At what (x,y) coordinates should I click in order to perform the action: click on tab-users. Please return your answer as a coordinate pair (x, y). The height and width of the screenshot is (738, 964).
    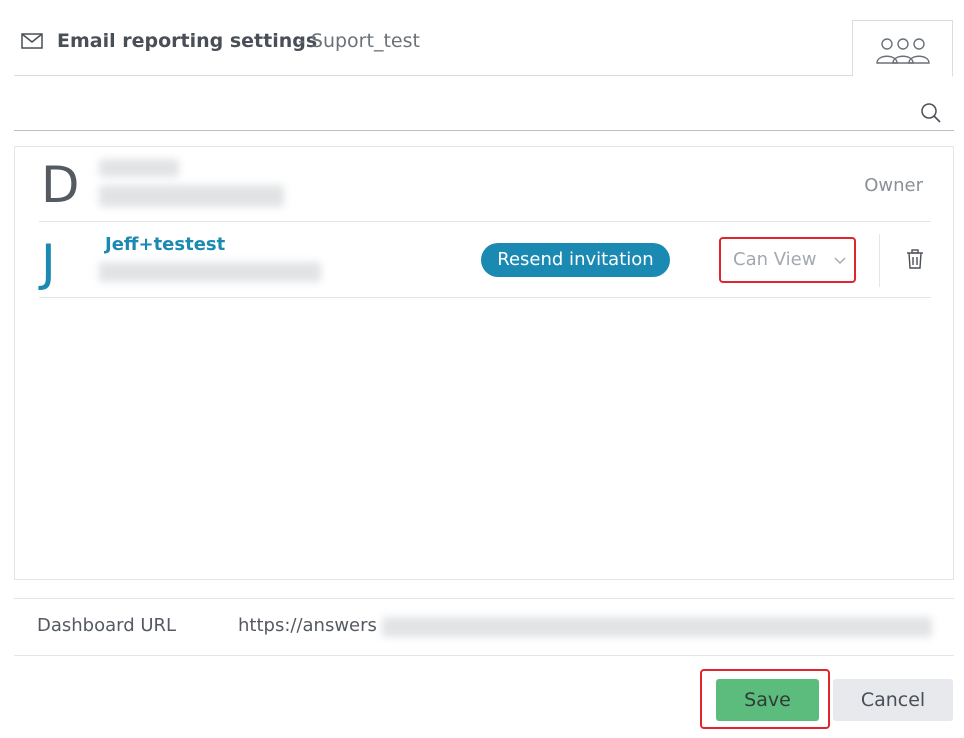
    Looking at the image, I should click on (902, 48).